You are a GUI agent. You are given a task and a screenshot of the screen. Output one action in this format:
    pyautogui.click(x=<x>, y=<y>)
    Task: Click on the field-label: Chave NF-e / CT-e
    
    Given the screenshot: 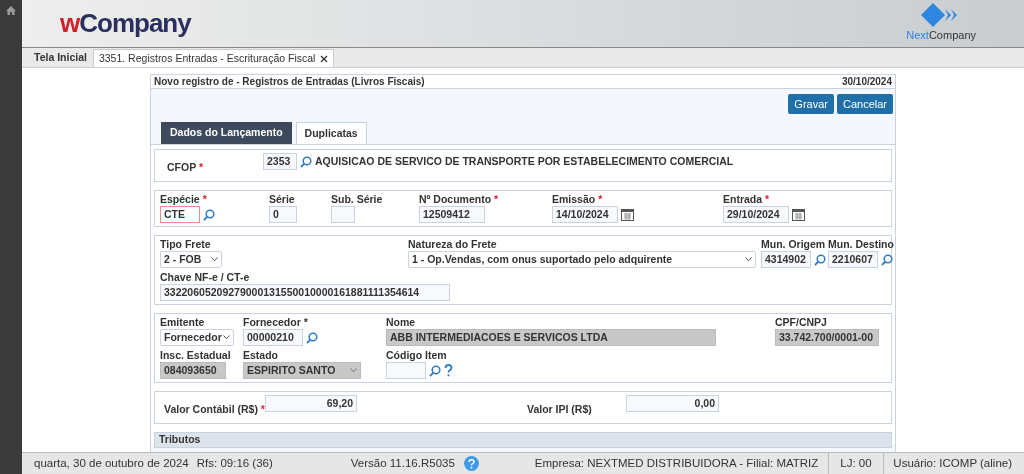 What is the action you would take?
    pyautogui.click(x=205, y=277)
    